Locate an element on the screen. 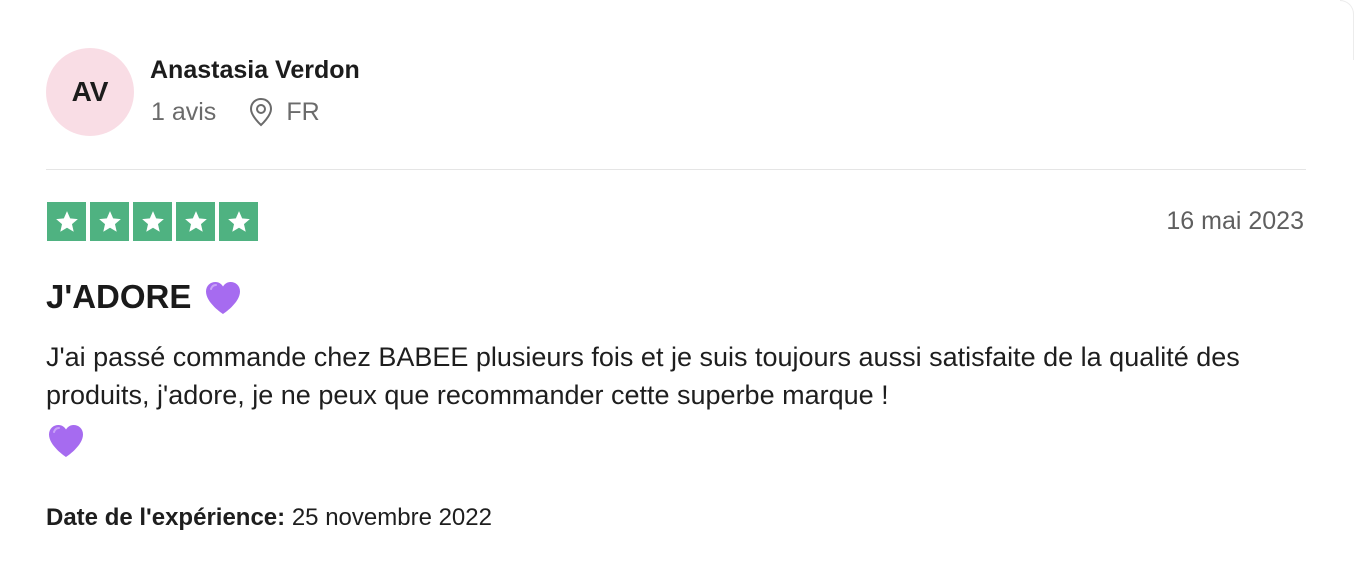 The height and width of the screenshot is (566, 1354). divider is located at coordinates (676, 169).